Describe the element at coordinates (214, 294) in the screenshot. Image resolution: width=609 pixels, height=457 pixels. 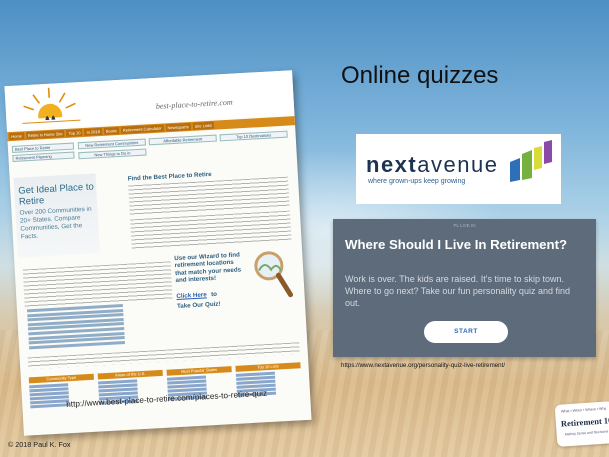
I see `wizard-suffix: to` at that location.